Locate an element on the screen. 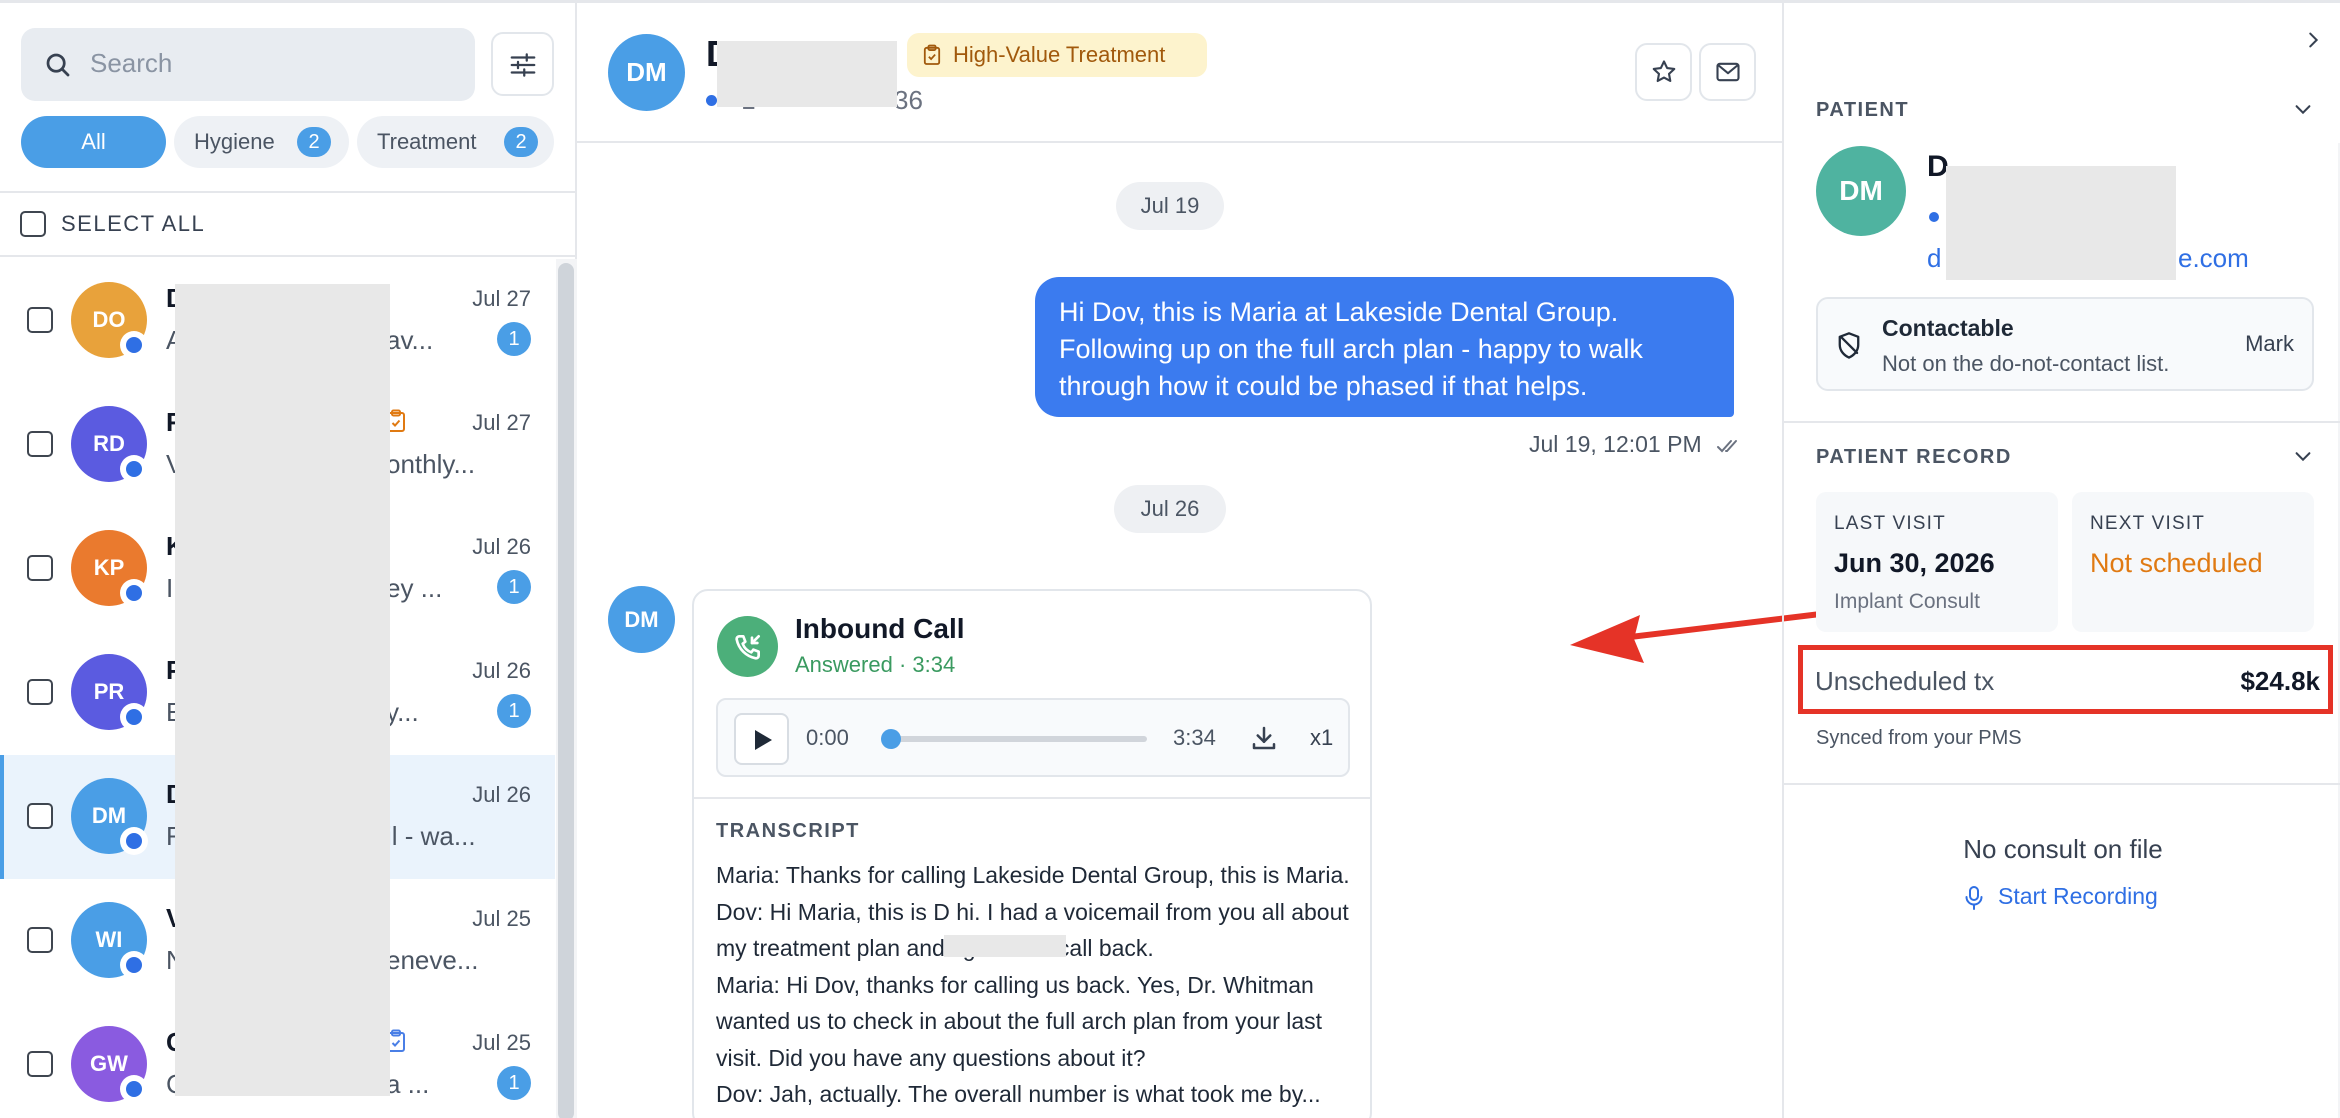 The image size is (2340, 1118). tab-hygiene: Hygiene 2 is located at coordinates (261, 142).